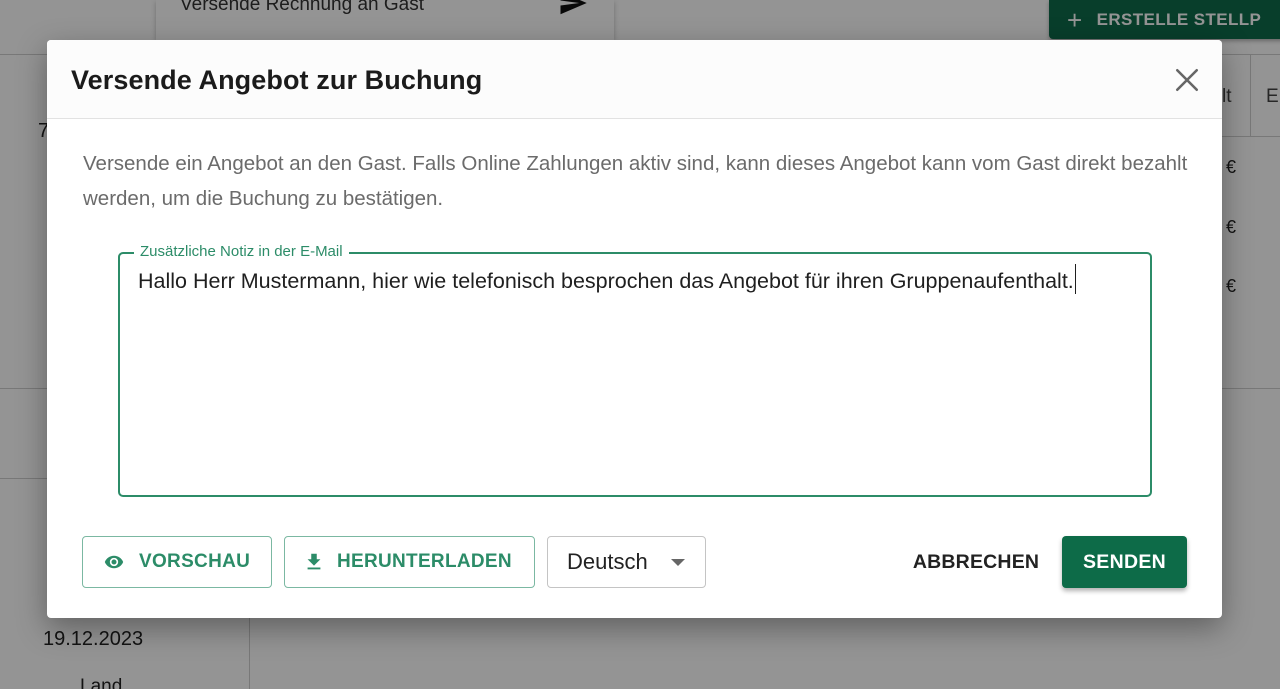 This screenshot has width=1280, height=689. Describe the element at coordinates (607, 561) in the screenshot. I see `language-select-value: Deutsch` at that location.